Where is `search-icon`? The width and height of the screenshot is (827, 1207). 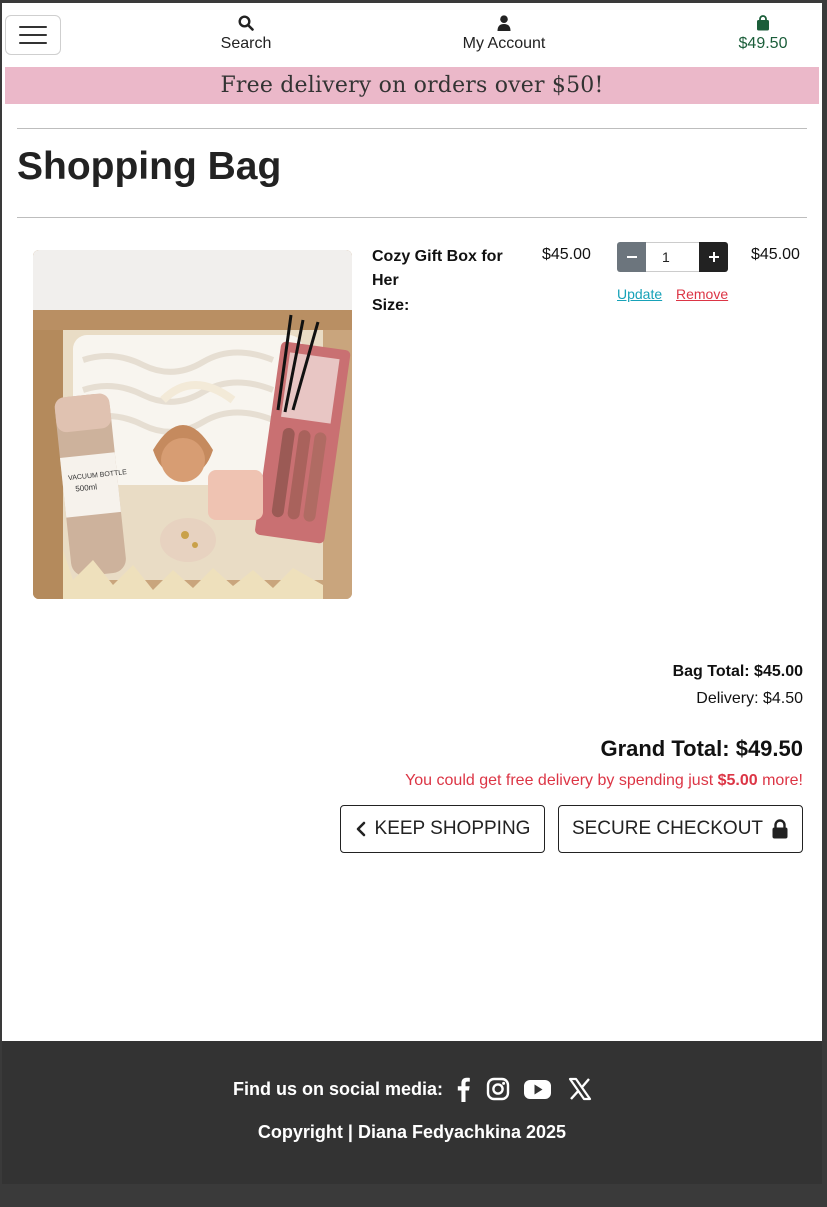 search-icon is located at coordinates (246, 23).